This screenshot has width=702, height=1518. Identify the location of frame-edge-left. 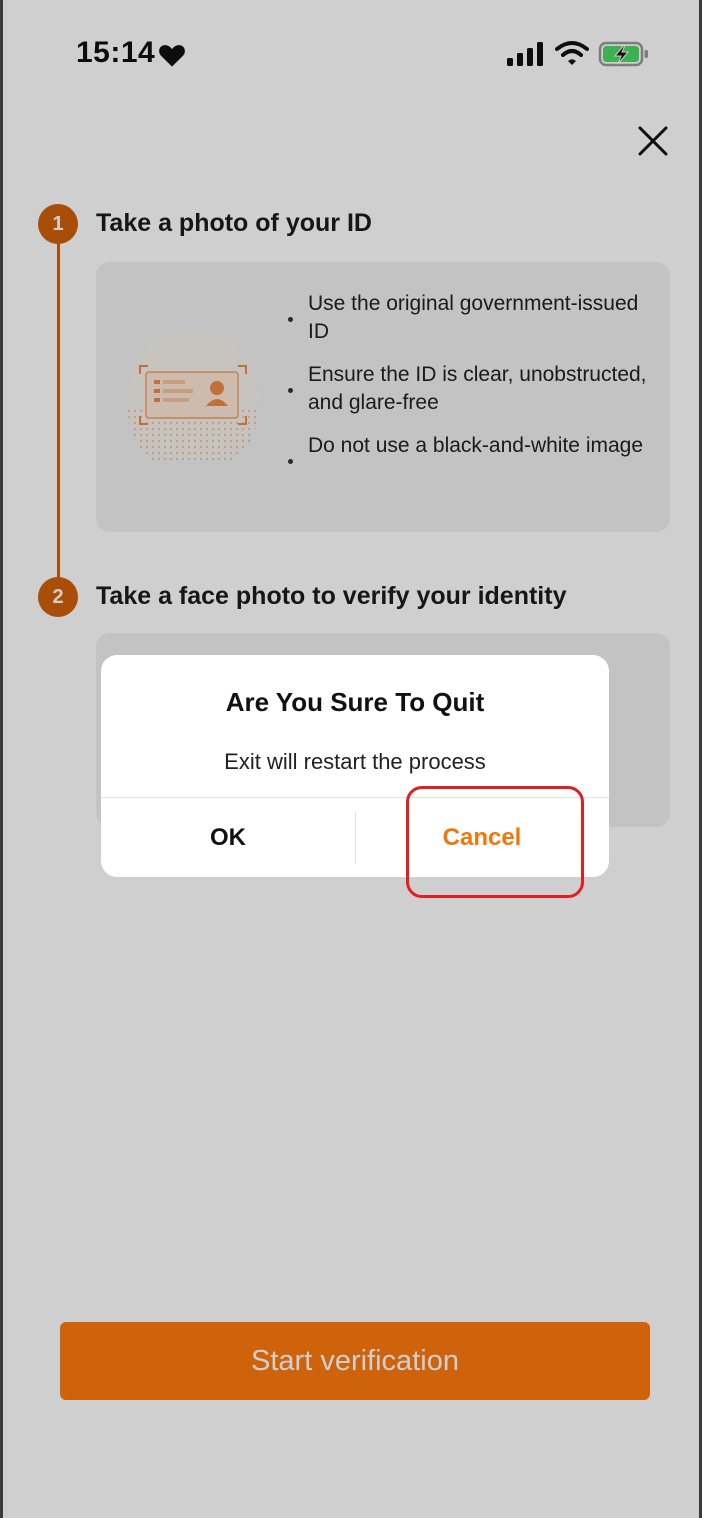
(1, 759).